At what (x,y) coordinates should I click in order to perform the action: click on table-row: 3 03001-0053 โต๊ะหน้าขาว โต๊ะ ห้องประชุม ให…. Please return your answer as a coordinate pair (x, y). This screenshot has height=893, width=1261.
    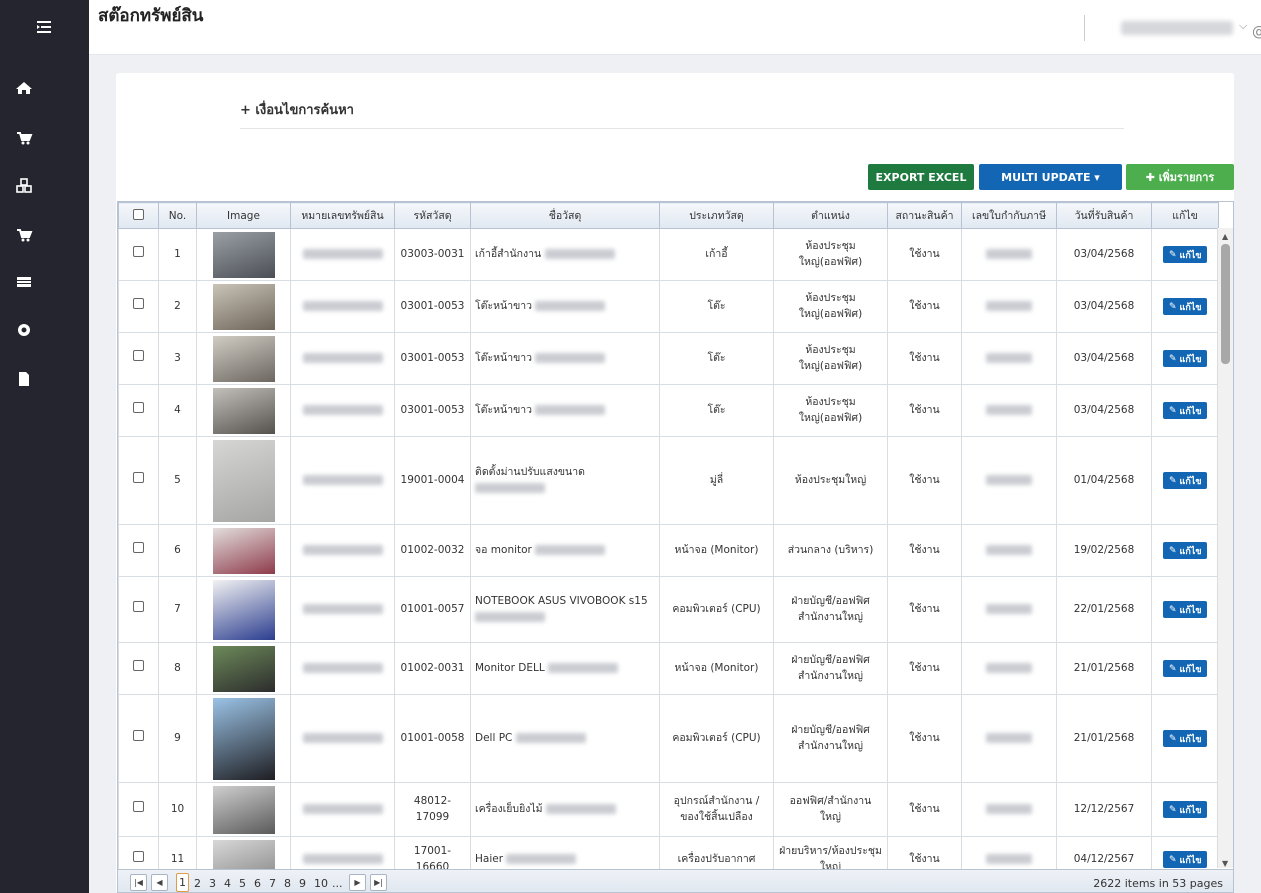
    Looking at the image, I should click on (668, 358).